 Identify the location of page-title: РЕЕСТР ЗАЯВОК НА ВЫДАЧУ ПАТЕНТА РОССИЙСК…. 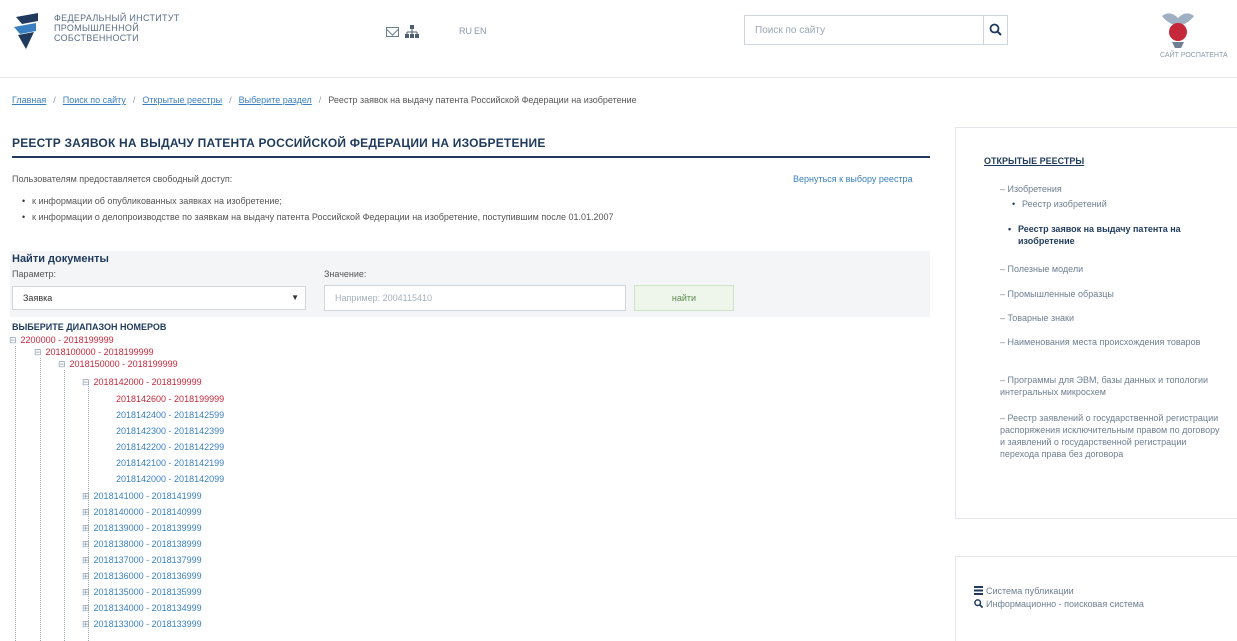
(279, 143).